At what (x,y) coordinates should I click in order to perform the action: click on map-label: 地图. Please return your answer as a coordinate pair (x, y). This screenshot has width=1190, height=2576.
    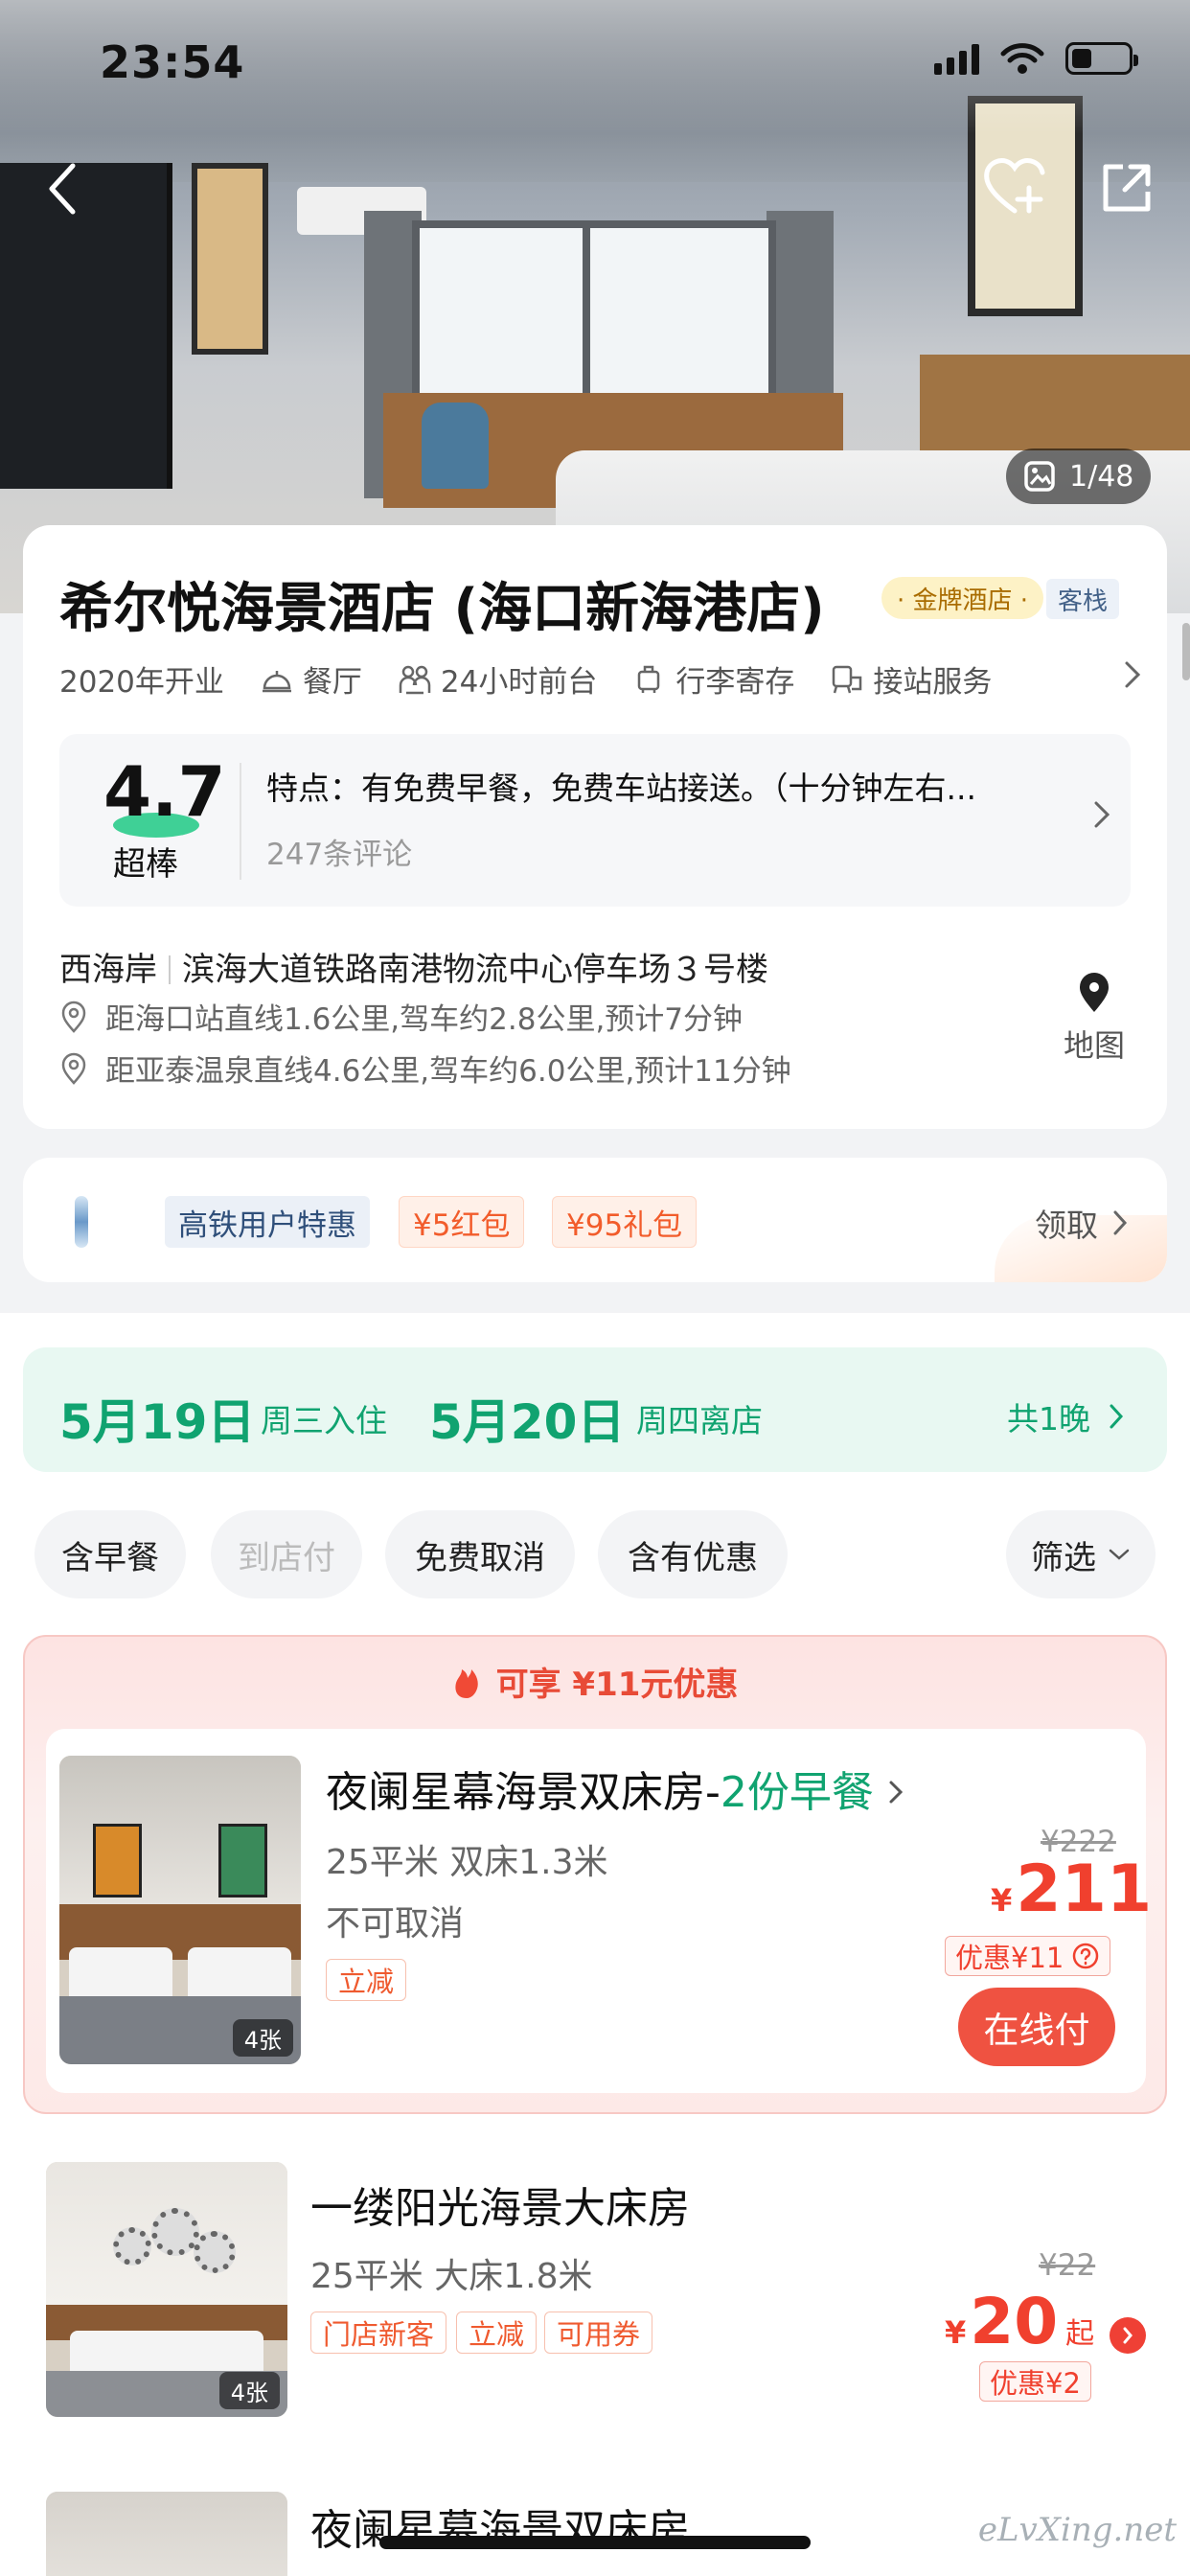
    Looking at the image, I should click on (1094, 1045).